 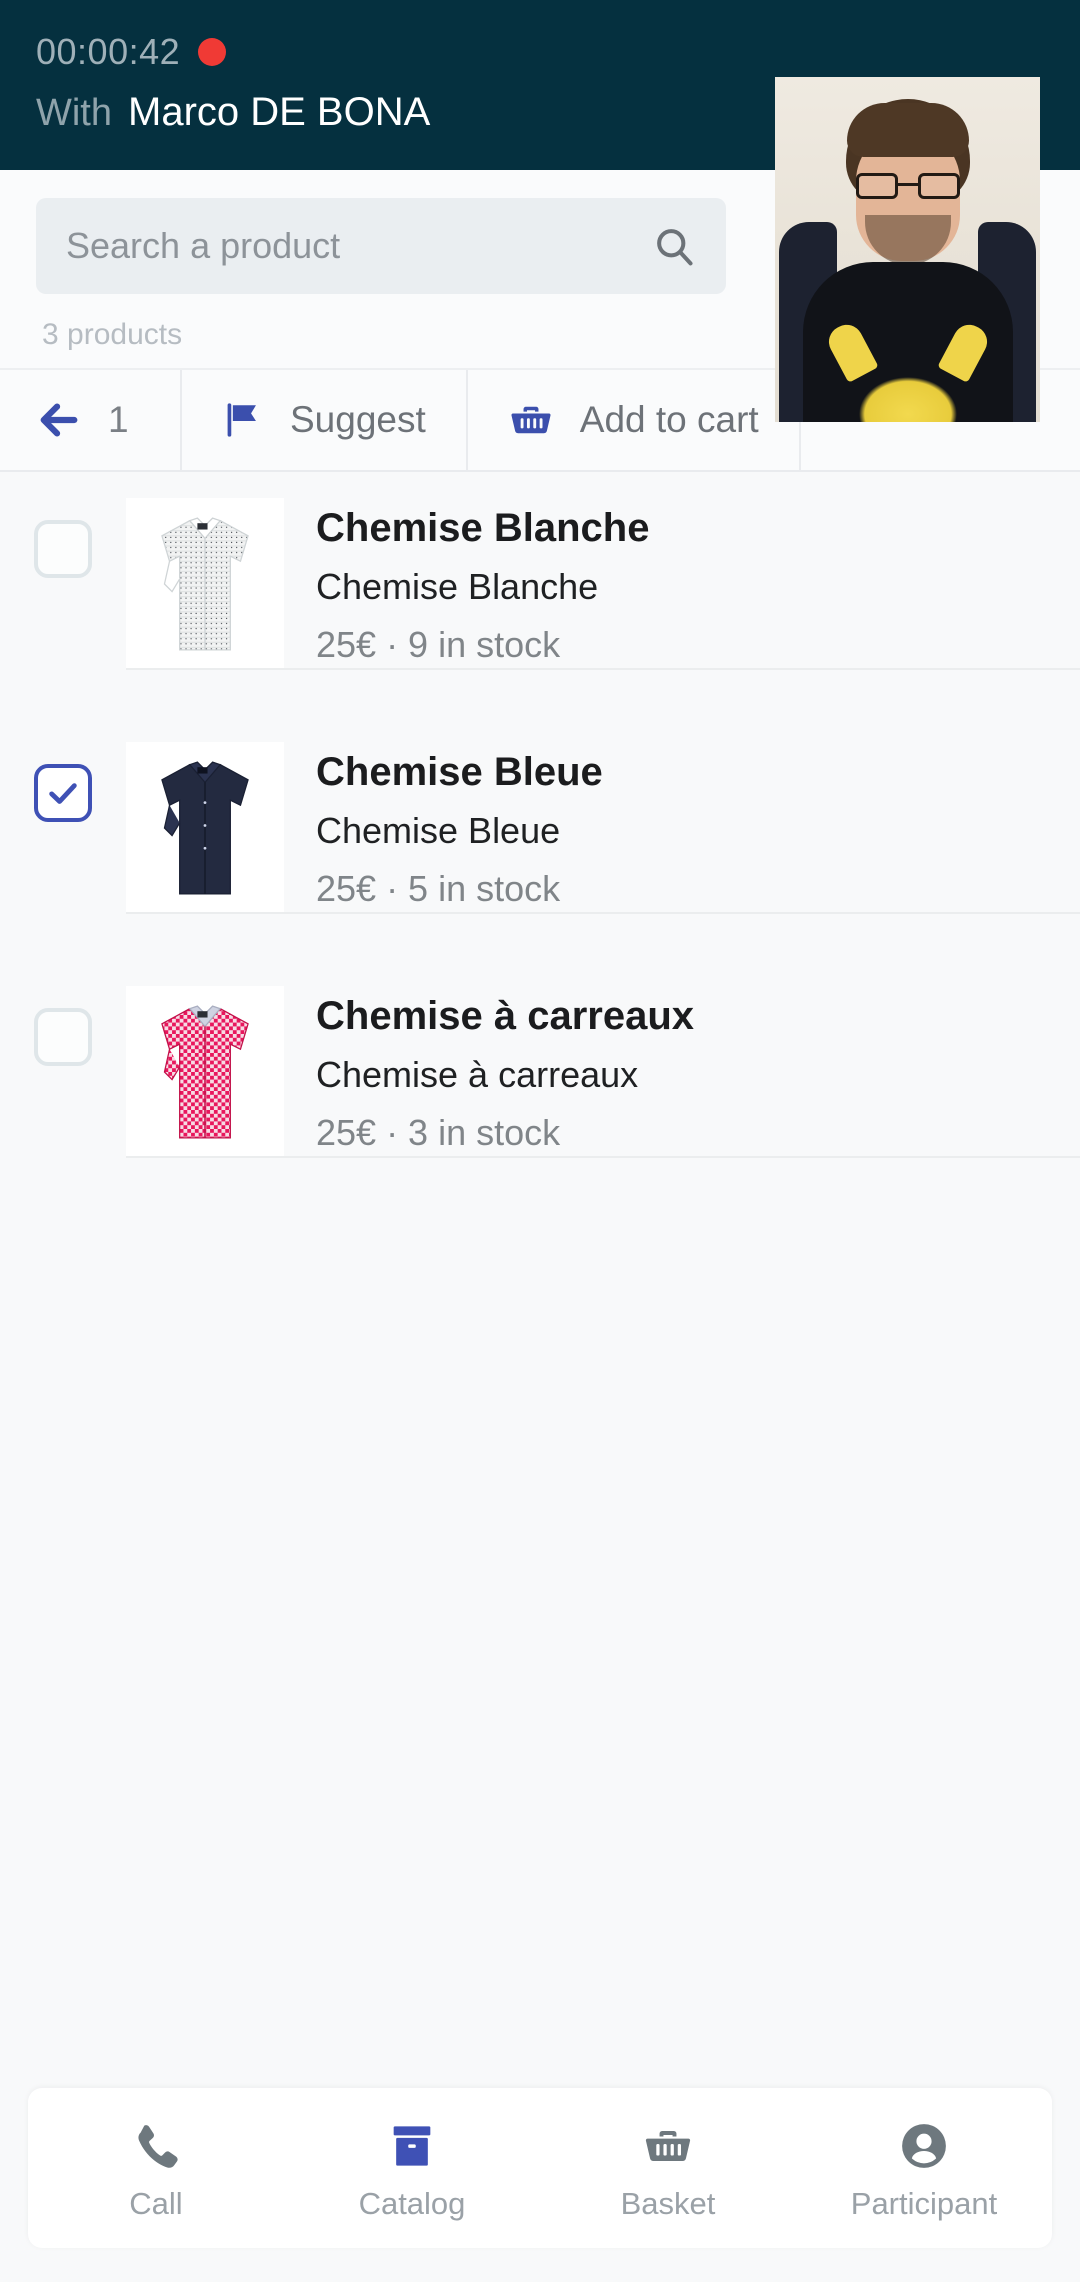 What do you see at coordinates (668, 2203) in the screenshot?
I see `nav-label-basket: Basket` at bounding box center [668, 2203].